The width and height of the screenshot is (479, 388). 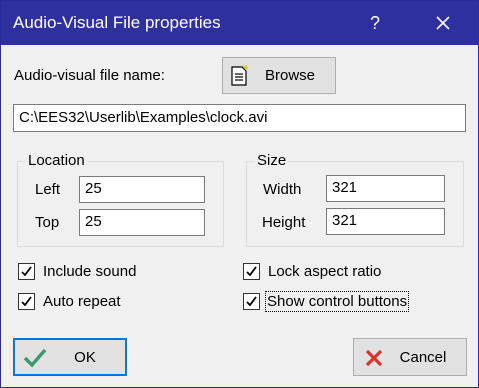 What do you see at coordinates (337, 301) in the screenshot?
I see `show-control-buttons-label: Show control buttons` at bounding box center [337, 301].